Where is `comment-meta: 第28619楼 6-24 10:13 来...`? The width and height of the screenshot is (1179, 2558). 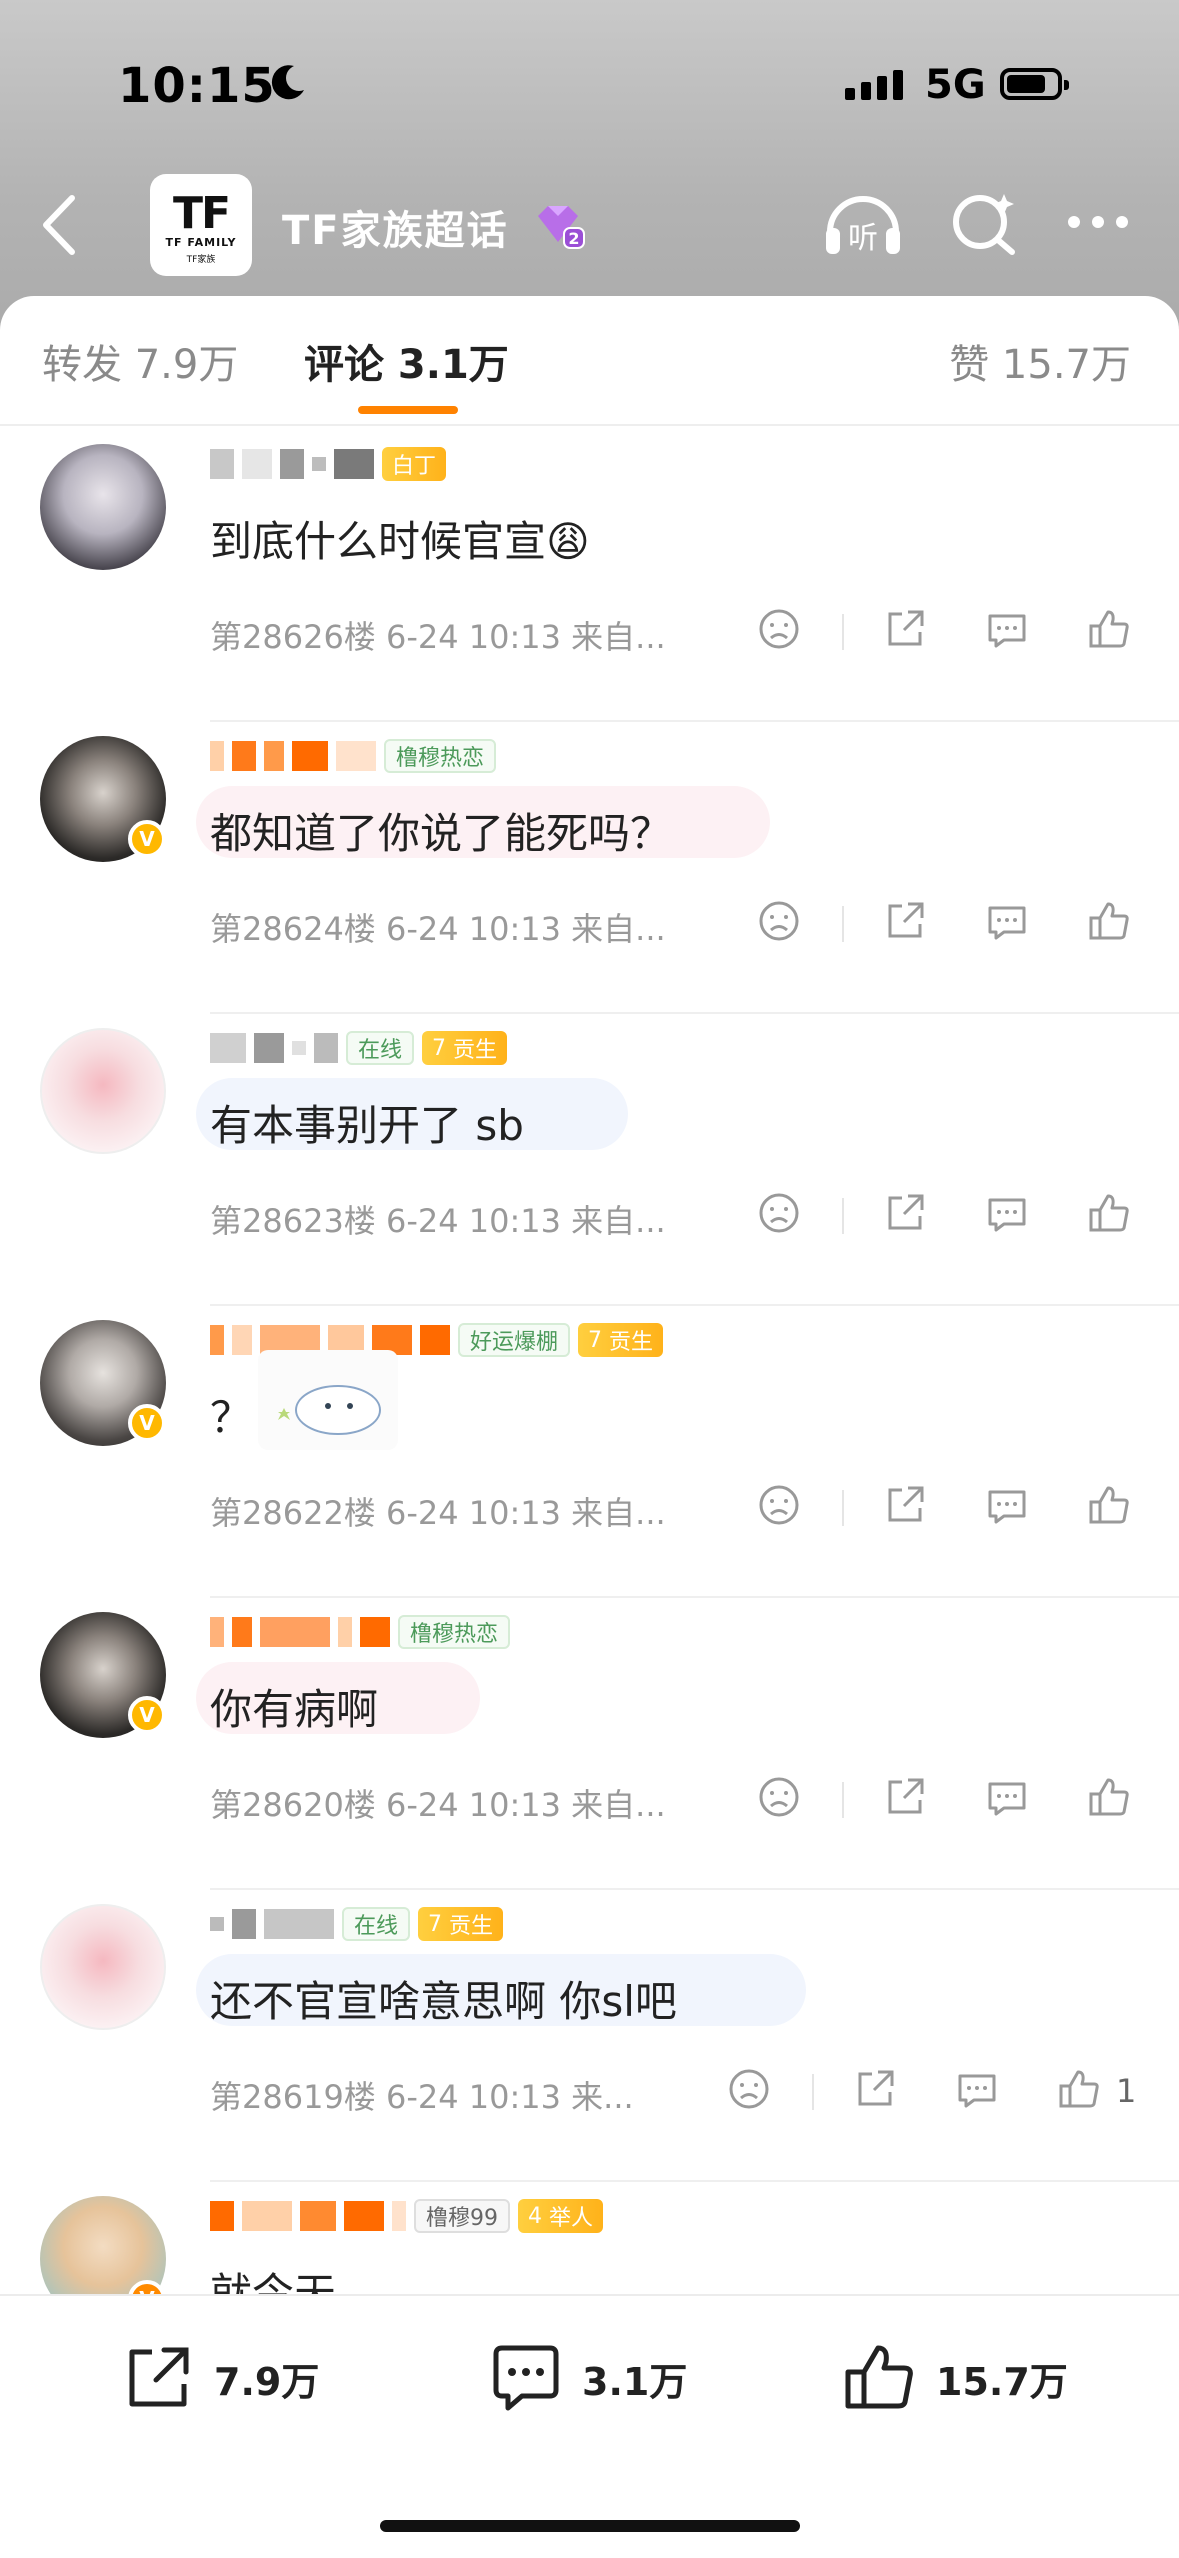 comment-meta: 第28619楼 6-24 10:13 来... is located at coordinates (422, 2097).